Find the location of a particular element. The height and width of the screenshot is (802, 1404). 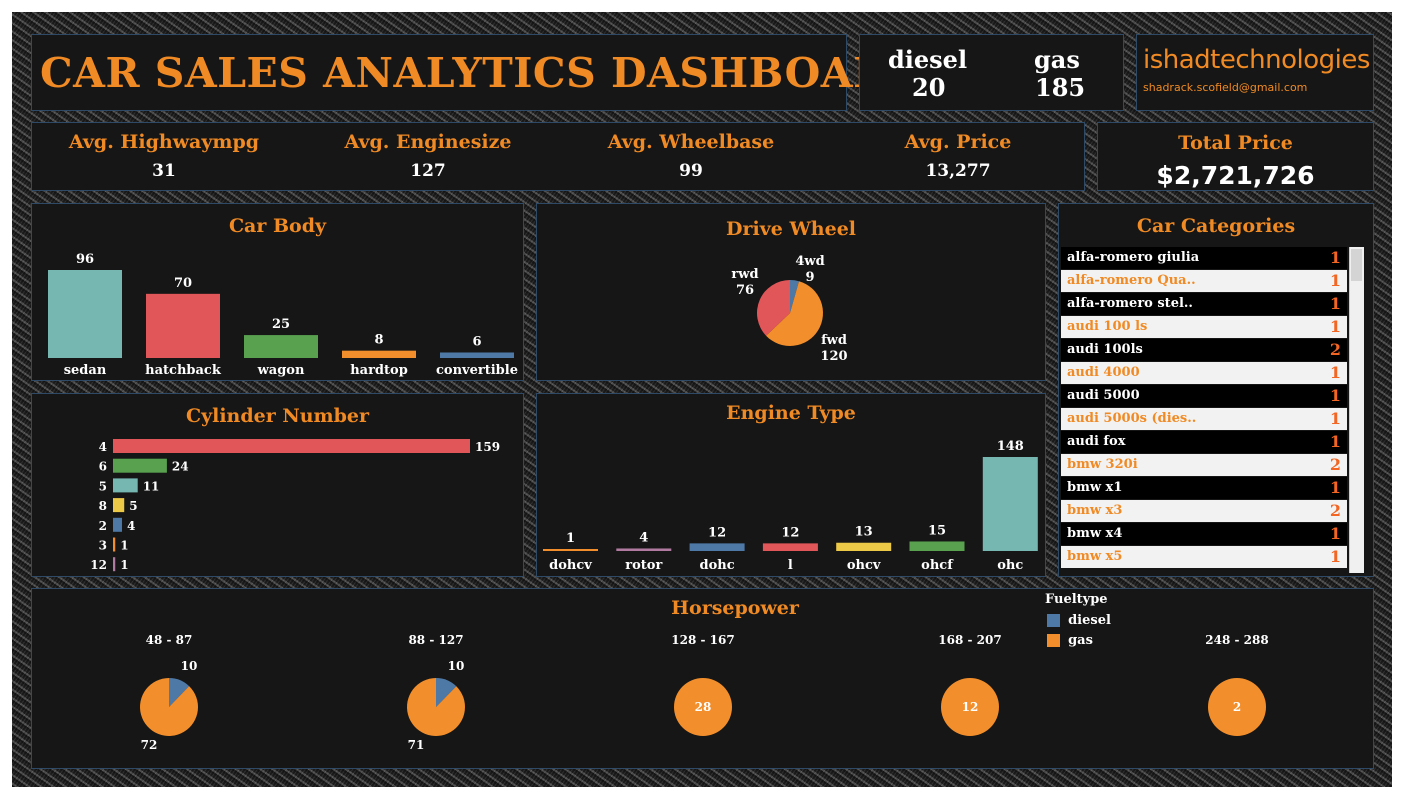

horsepower-value-label: 10 is located at coordinates (189, 666).